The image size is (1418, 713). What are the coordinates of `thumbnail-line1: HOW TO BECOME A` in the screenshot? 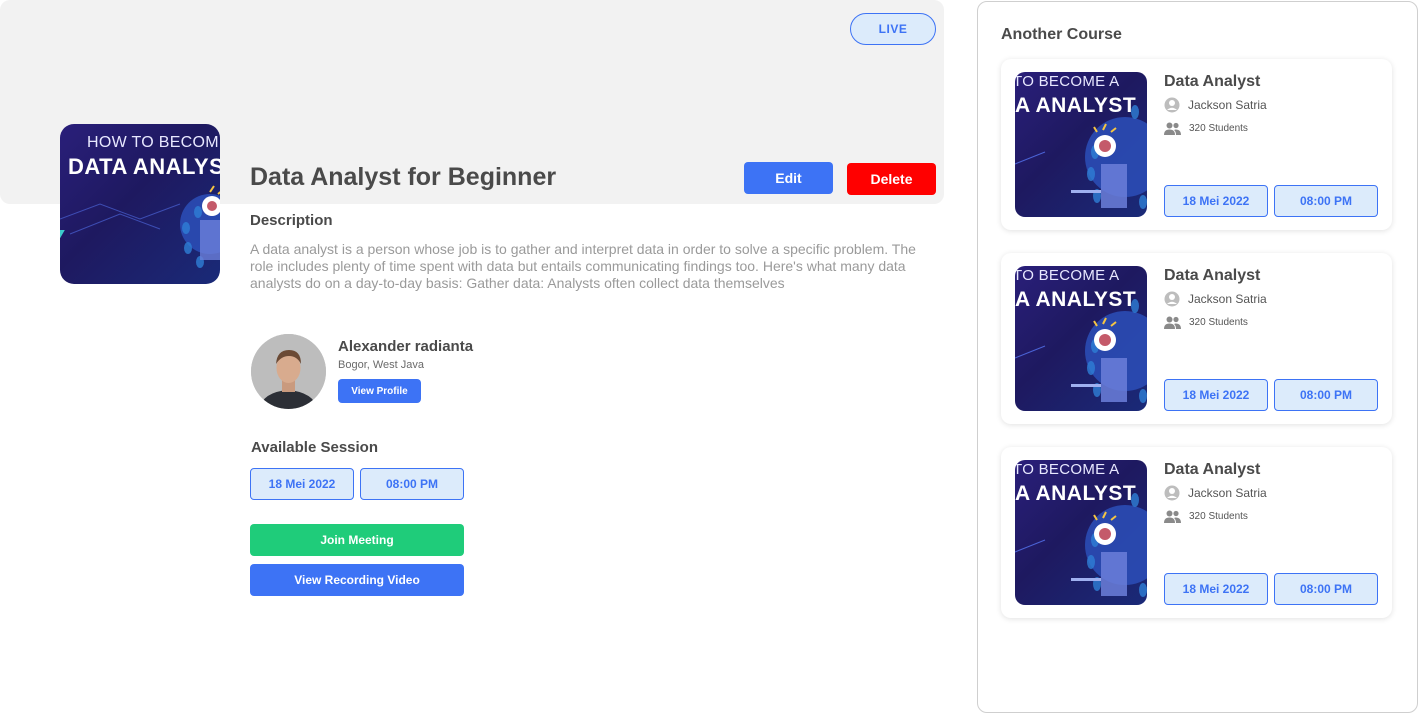 It's located at (153, 142).